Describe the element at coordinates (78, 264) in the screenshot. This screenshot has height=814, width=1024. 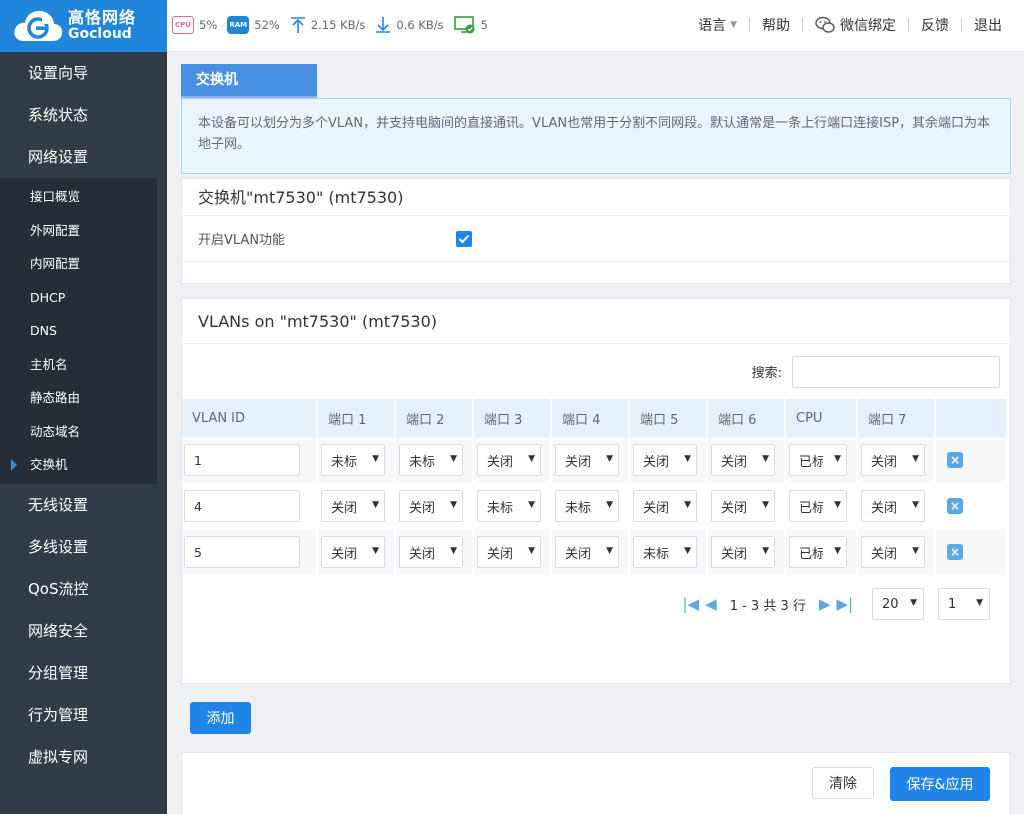
I see `sidebar-subitem-lan: 内网配置` at that location.